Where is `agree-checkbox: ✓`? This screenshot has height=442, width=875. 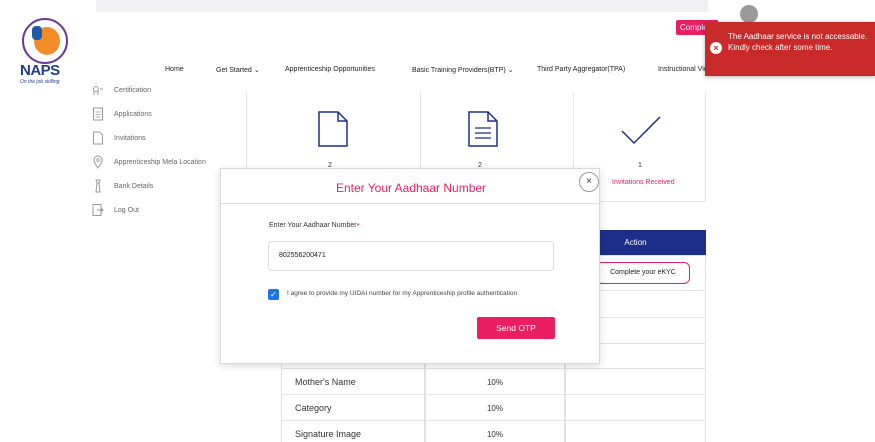 agree-checkbox: ✓ is located at coordinates (273, 294).